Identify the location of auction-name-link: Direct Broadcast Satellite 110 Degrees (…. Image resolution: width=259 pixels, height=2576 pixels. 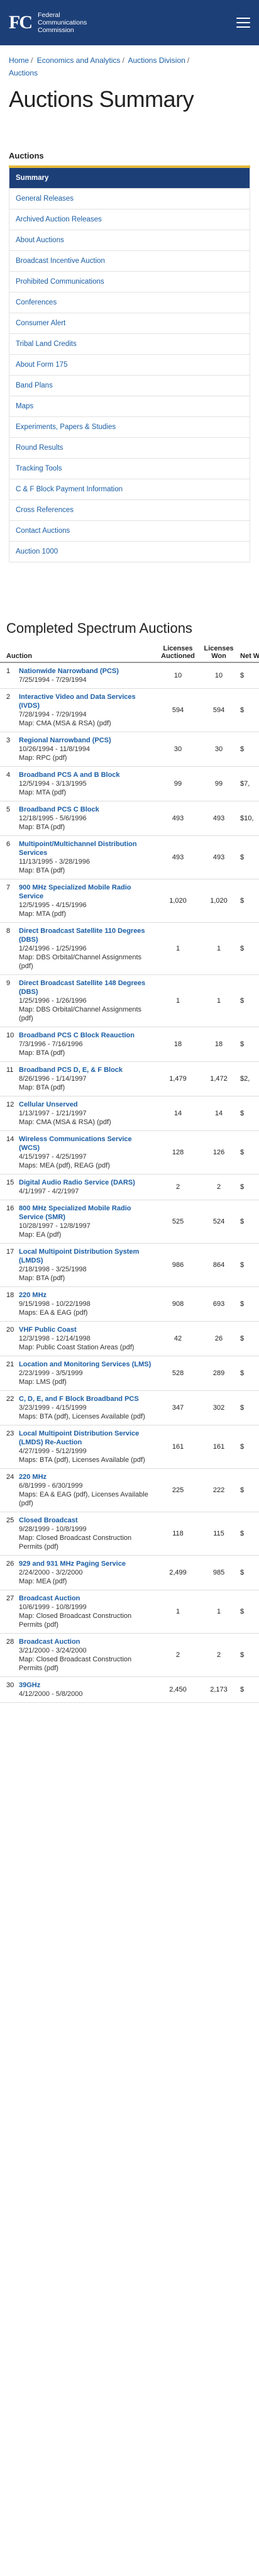
(86, 935).